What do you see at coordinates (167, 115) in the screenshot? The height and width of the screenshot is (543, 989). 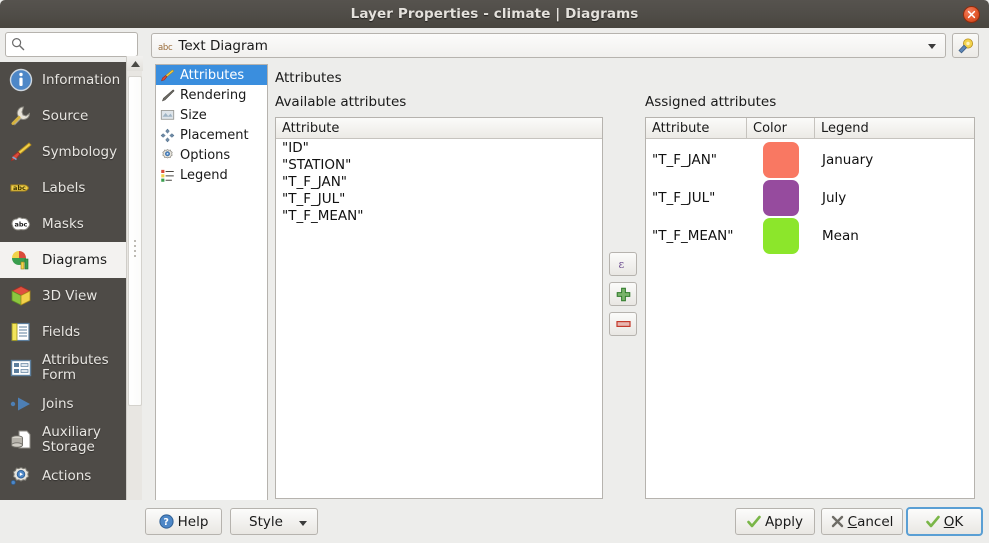 I see `size-icon` at bounding box center [167, 115].